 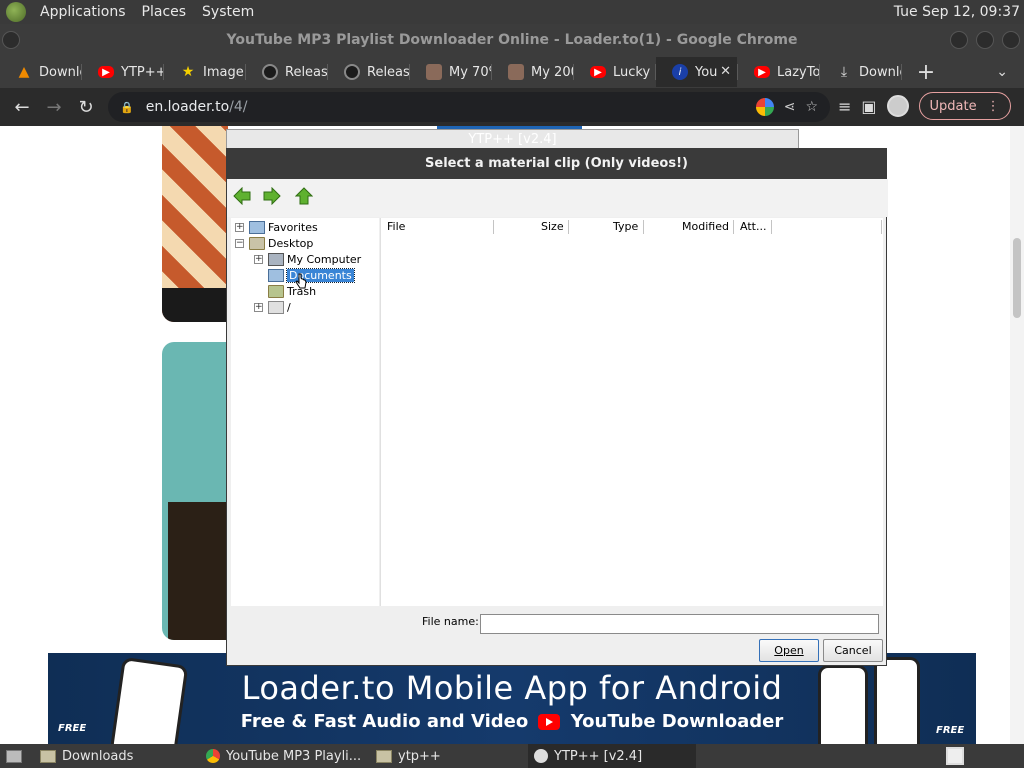 What do you see at coordinates (239, 243) in the screenshot?
I see `collapse-icon: −` at bounding box center [239, 243].